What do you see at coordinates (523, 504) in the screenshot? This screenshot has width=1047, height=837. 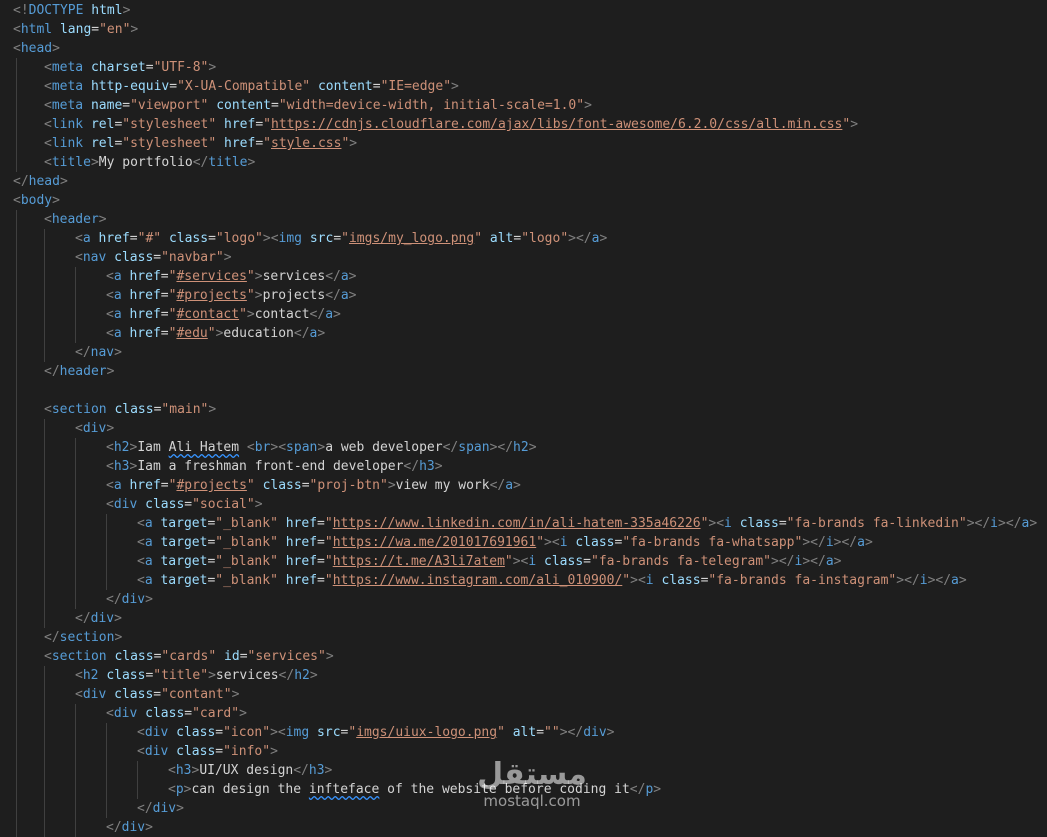 I see `code-line: <div class="social">` at bounding box center [523, 504].